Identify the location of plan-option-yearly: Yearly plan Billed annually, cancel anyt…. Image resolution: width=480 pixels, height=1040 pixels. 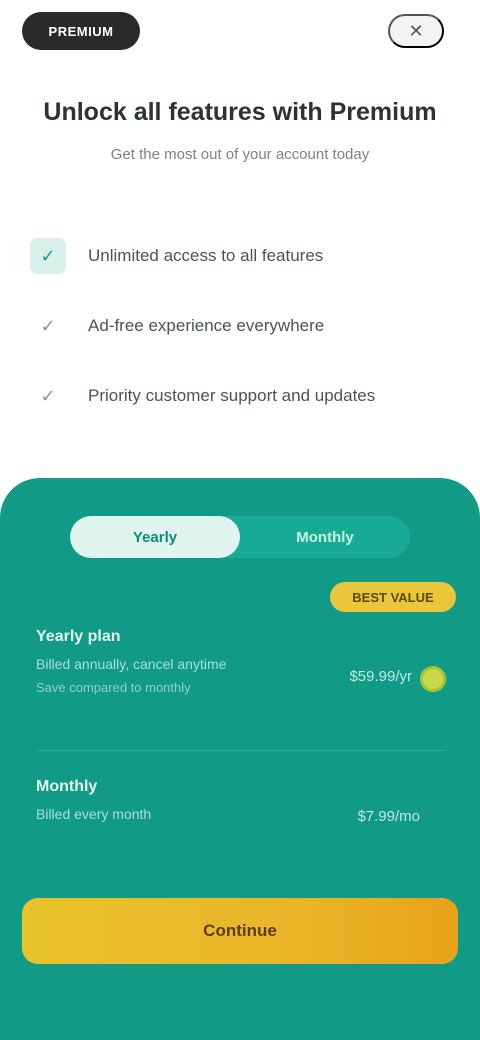
(241, 673).